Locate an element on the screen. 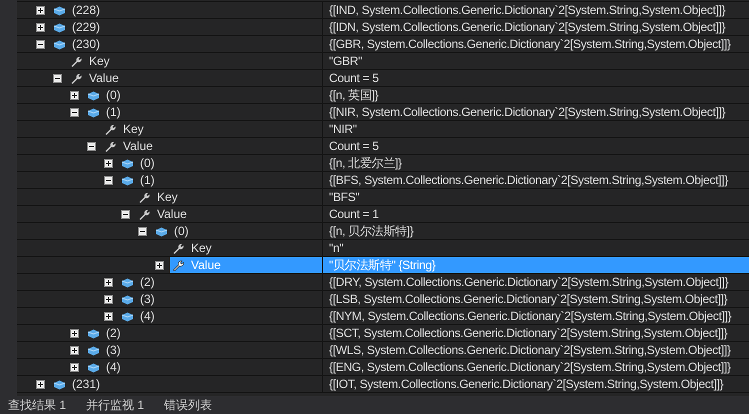  item-value: {[NIR, System.Collections.Generic.Dictionary`2[System.String,System.Object]]} is located at coordinates (527, 112).